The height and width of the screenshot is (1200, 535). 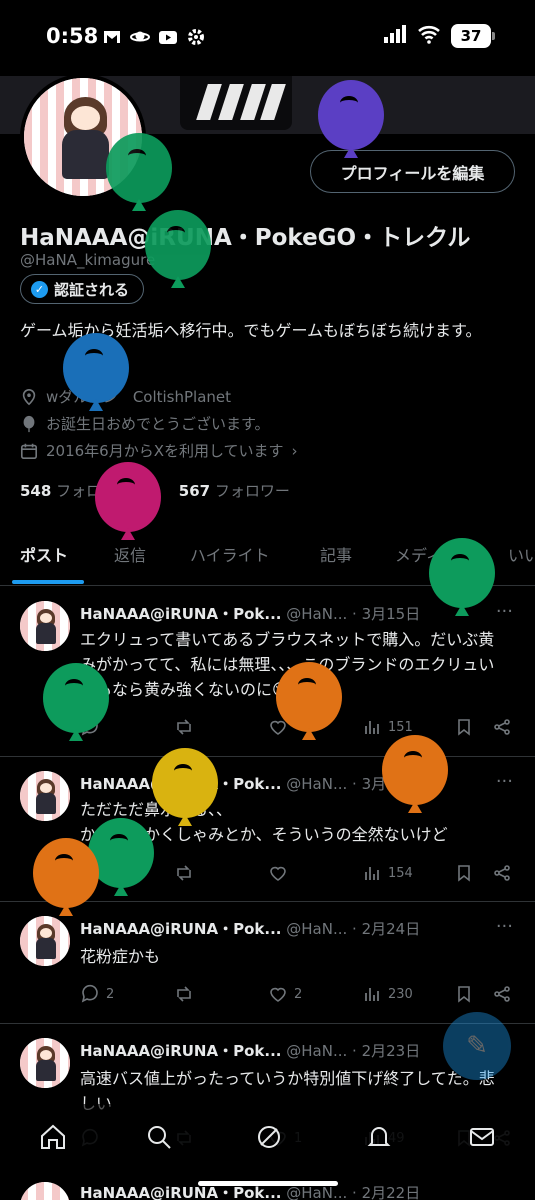 I want to click on wifi-icon, so click(x=429, y=36).